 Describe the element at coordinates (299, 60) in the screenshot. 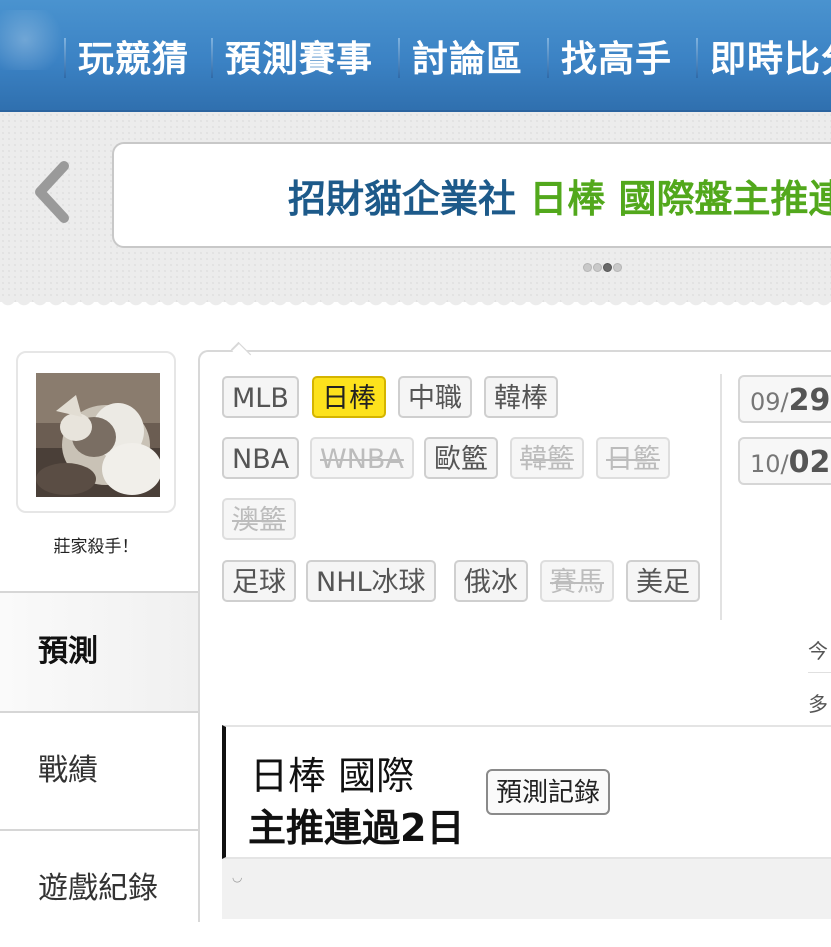

I see `nav-item-predict-events: 預測賽事` at that location.